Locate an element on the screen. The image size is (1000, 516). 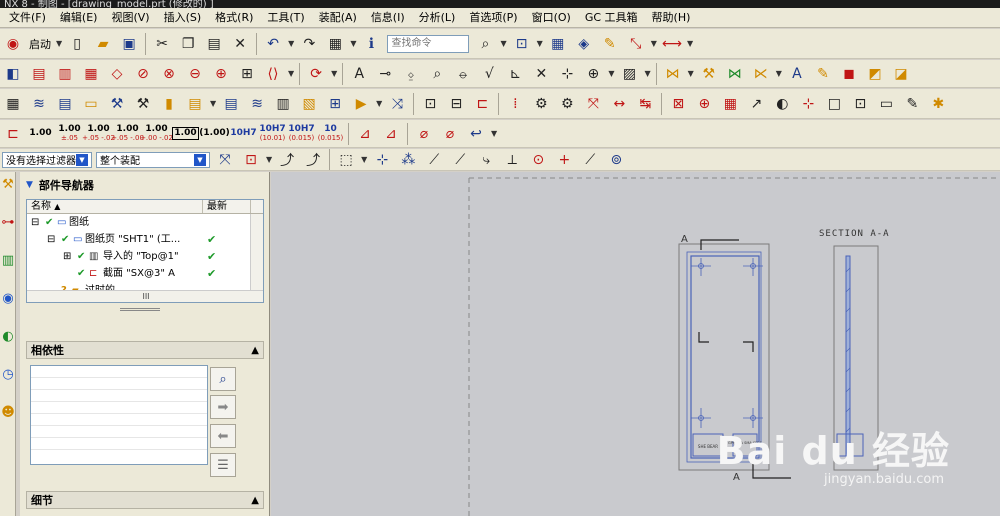
weld-symbol-icon: ⊾ is located at coordinates (515, 74).